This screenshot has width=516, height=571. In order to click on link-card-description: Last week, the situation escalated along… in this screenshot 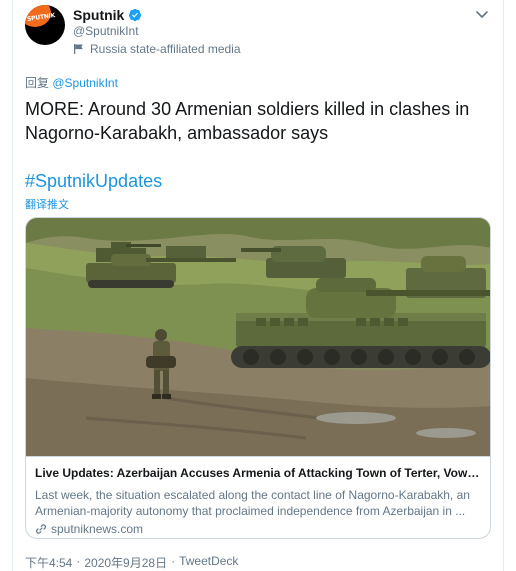, I will do `click(252, 503)`.